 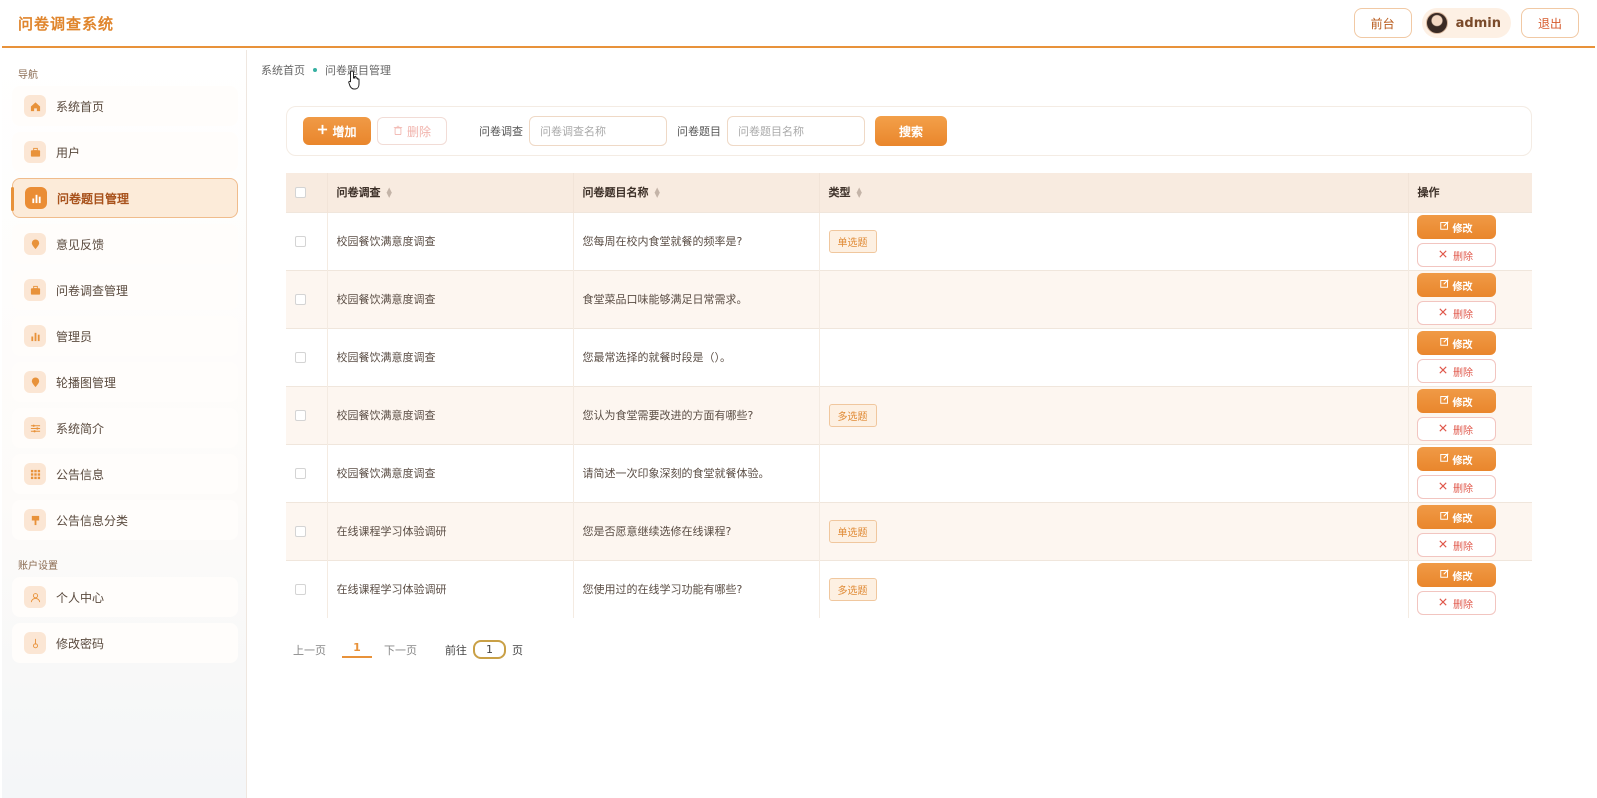 I want to click on page-number: 1, so click(x=357, y=649).